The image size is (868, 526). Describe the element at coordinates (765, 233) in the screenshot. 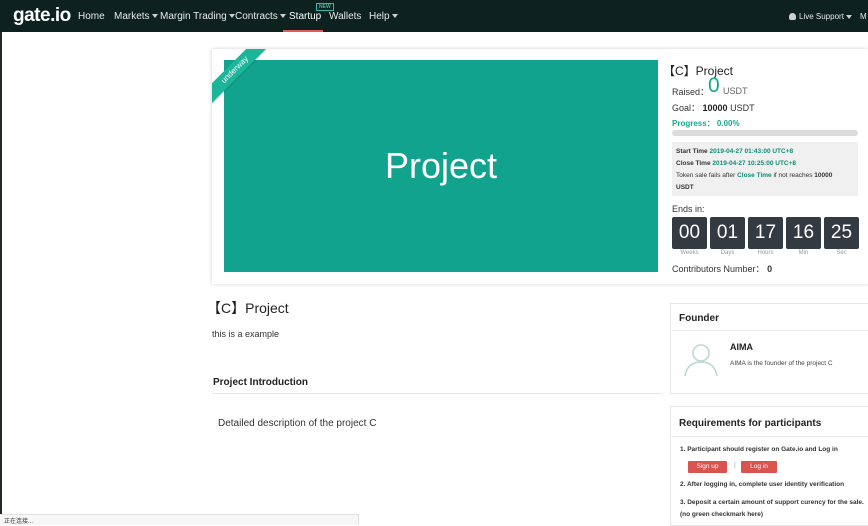

I see `countdown-hours: 17` at that location.